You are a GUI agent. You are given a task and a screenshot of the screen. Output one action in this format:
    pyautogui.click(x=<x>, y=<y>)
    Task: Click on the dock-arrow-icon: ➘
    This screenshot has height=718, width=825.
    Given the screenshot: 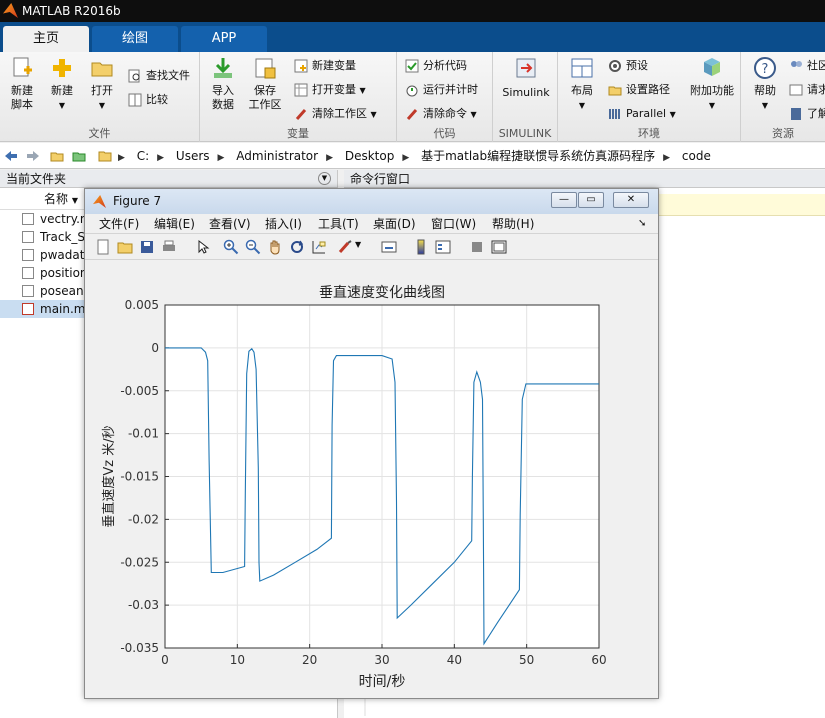 What is the action you would take?
    pyautogui.click(x=642, y=224)
    